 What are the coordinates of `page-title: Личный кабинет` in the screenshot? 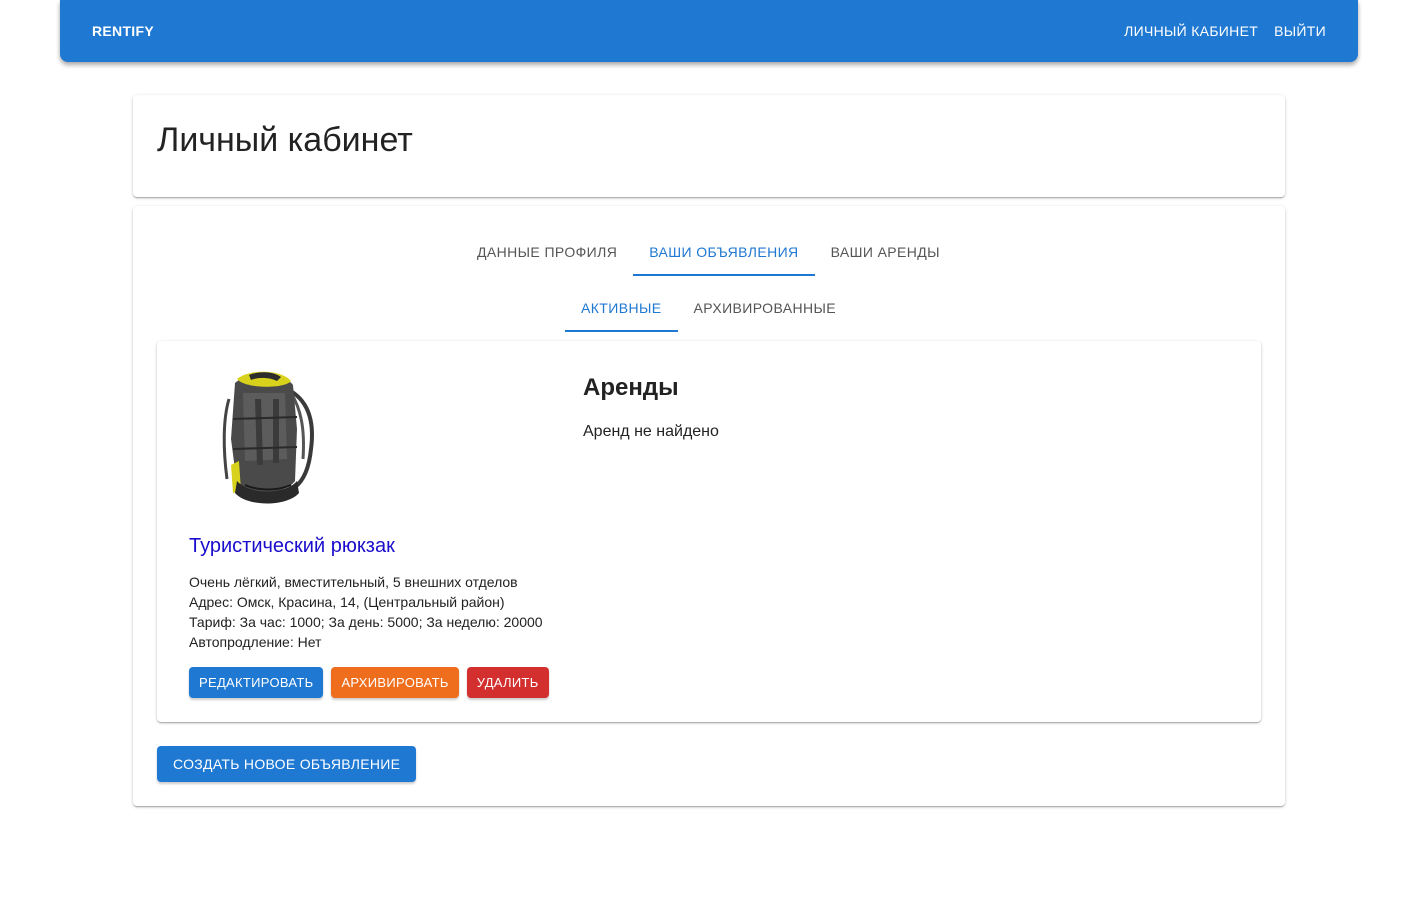 It's located at (285, 140).